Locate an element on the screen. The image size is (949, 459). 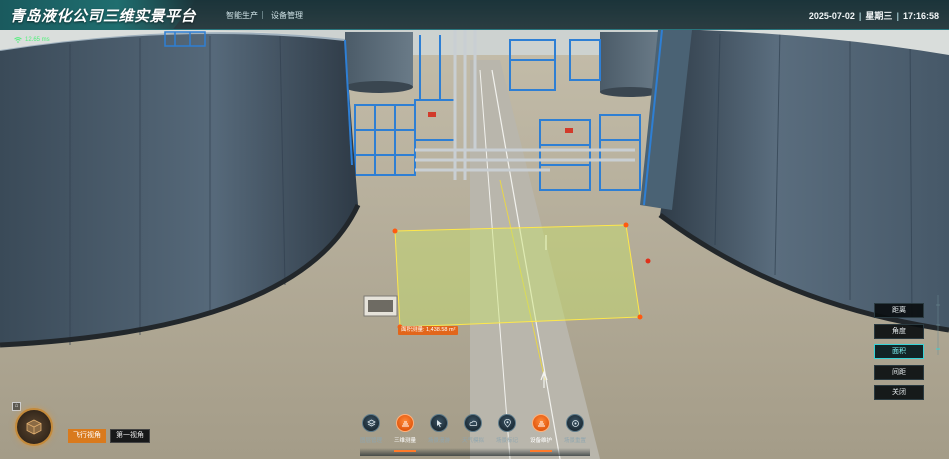
tool-label: 场景漫游 is located at coordinates (438, 441).